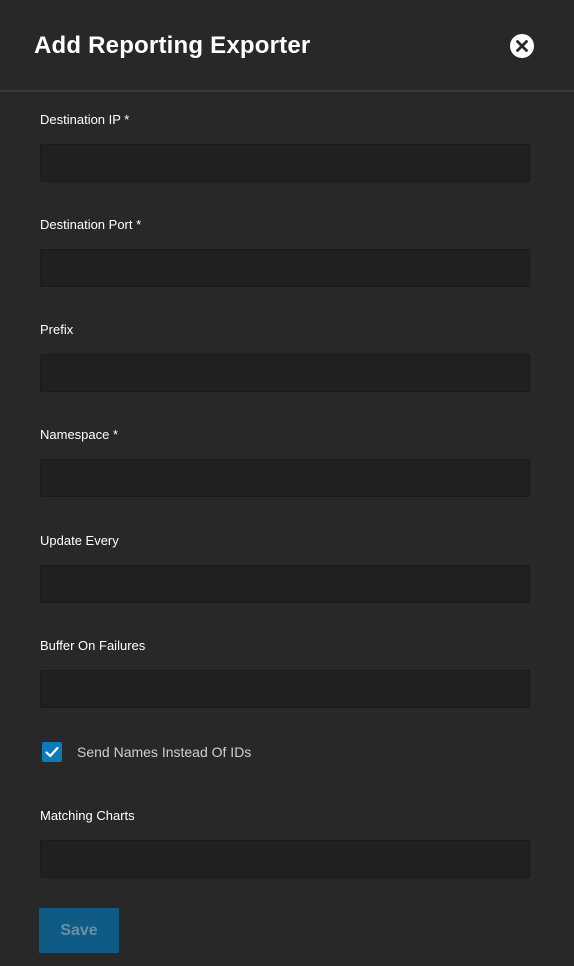 The width and height of the screenshot is (574, 966). What do you see at coordinates (285, 859) in the screenshot?
I see `matching-charts-input` at bounding box center [285, 859].